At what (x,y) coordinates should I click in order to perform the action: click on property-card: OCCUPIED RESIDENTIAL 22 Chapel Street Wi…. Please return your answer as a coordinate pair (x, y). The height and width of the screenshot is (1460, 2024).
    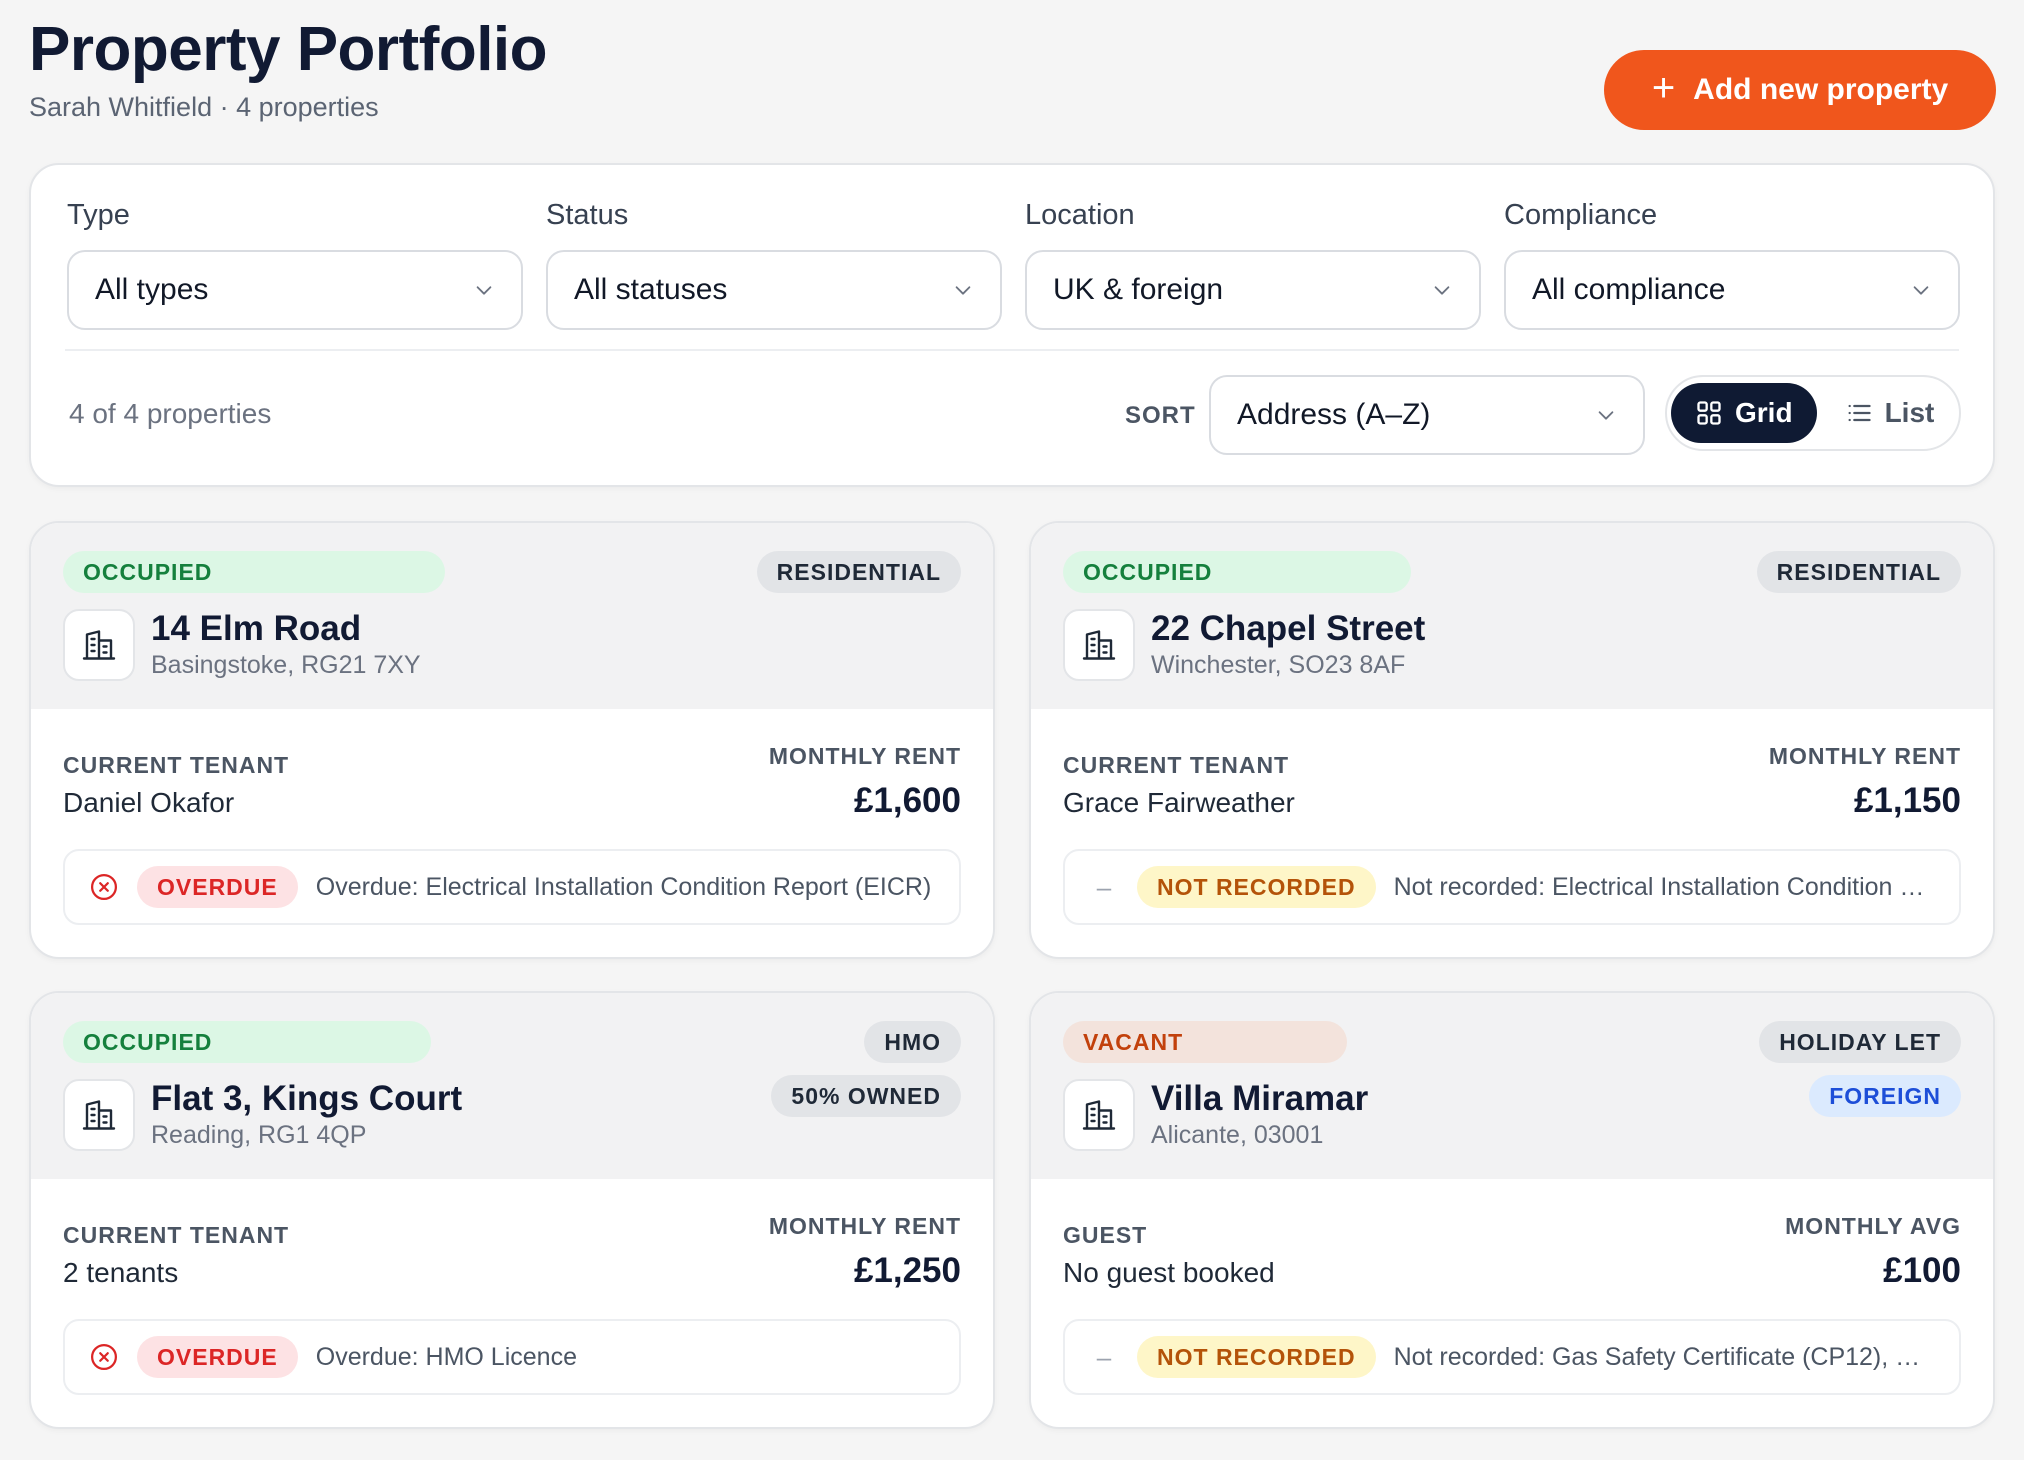
    Looking at the image, I should click on (1512, 740).